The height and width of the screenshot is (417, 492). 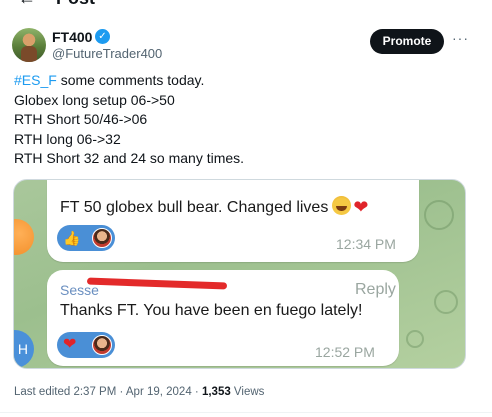 What do you see at coordinates (460, 38) in the screenshot?
I see `more-icon: ···` at bounding box center [460, 38].